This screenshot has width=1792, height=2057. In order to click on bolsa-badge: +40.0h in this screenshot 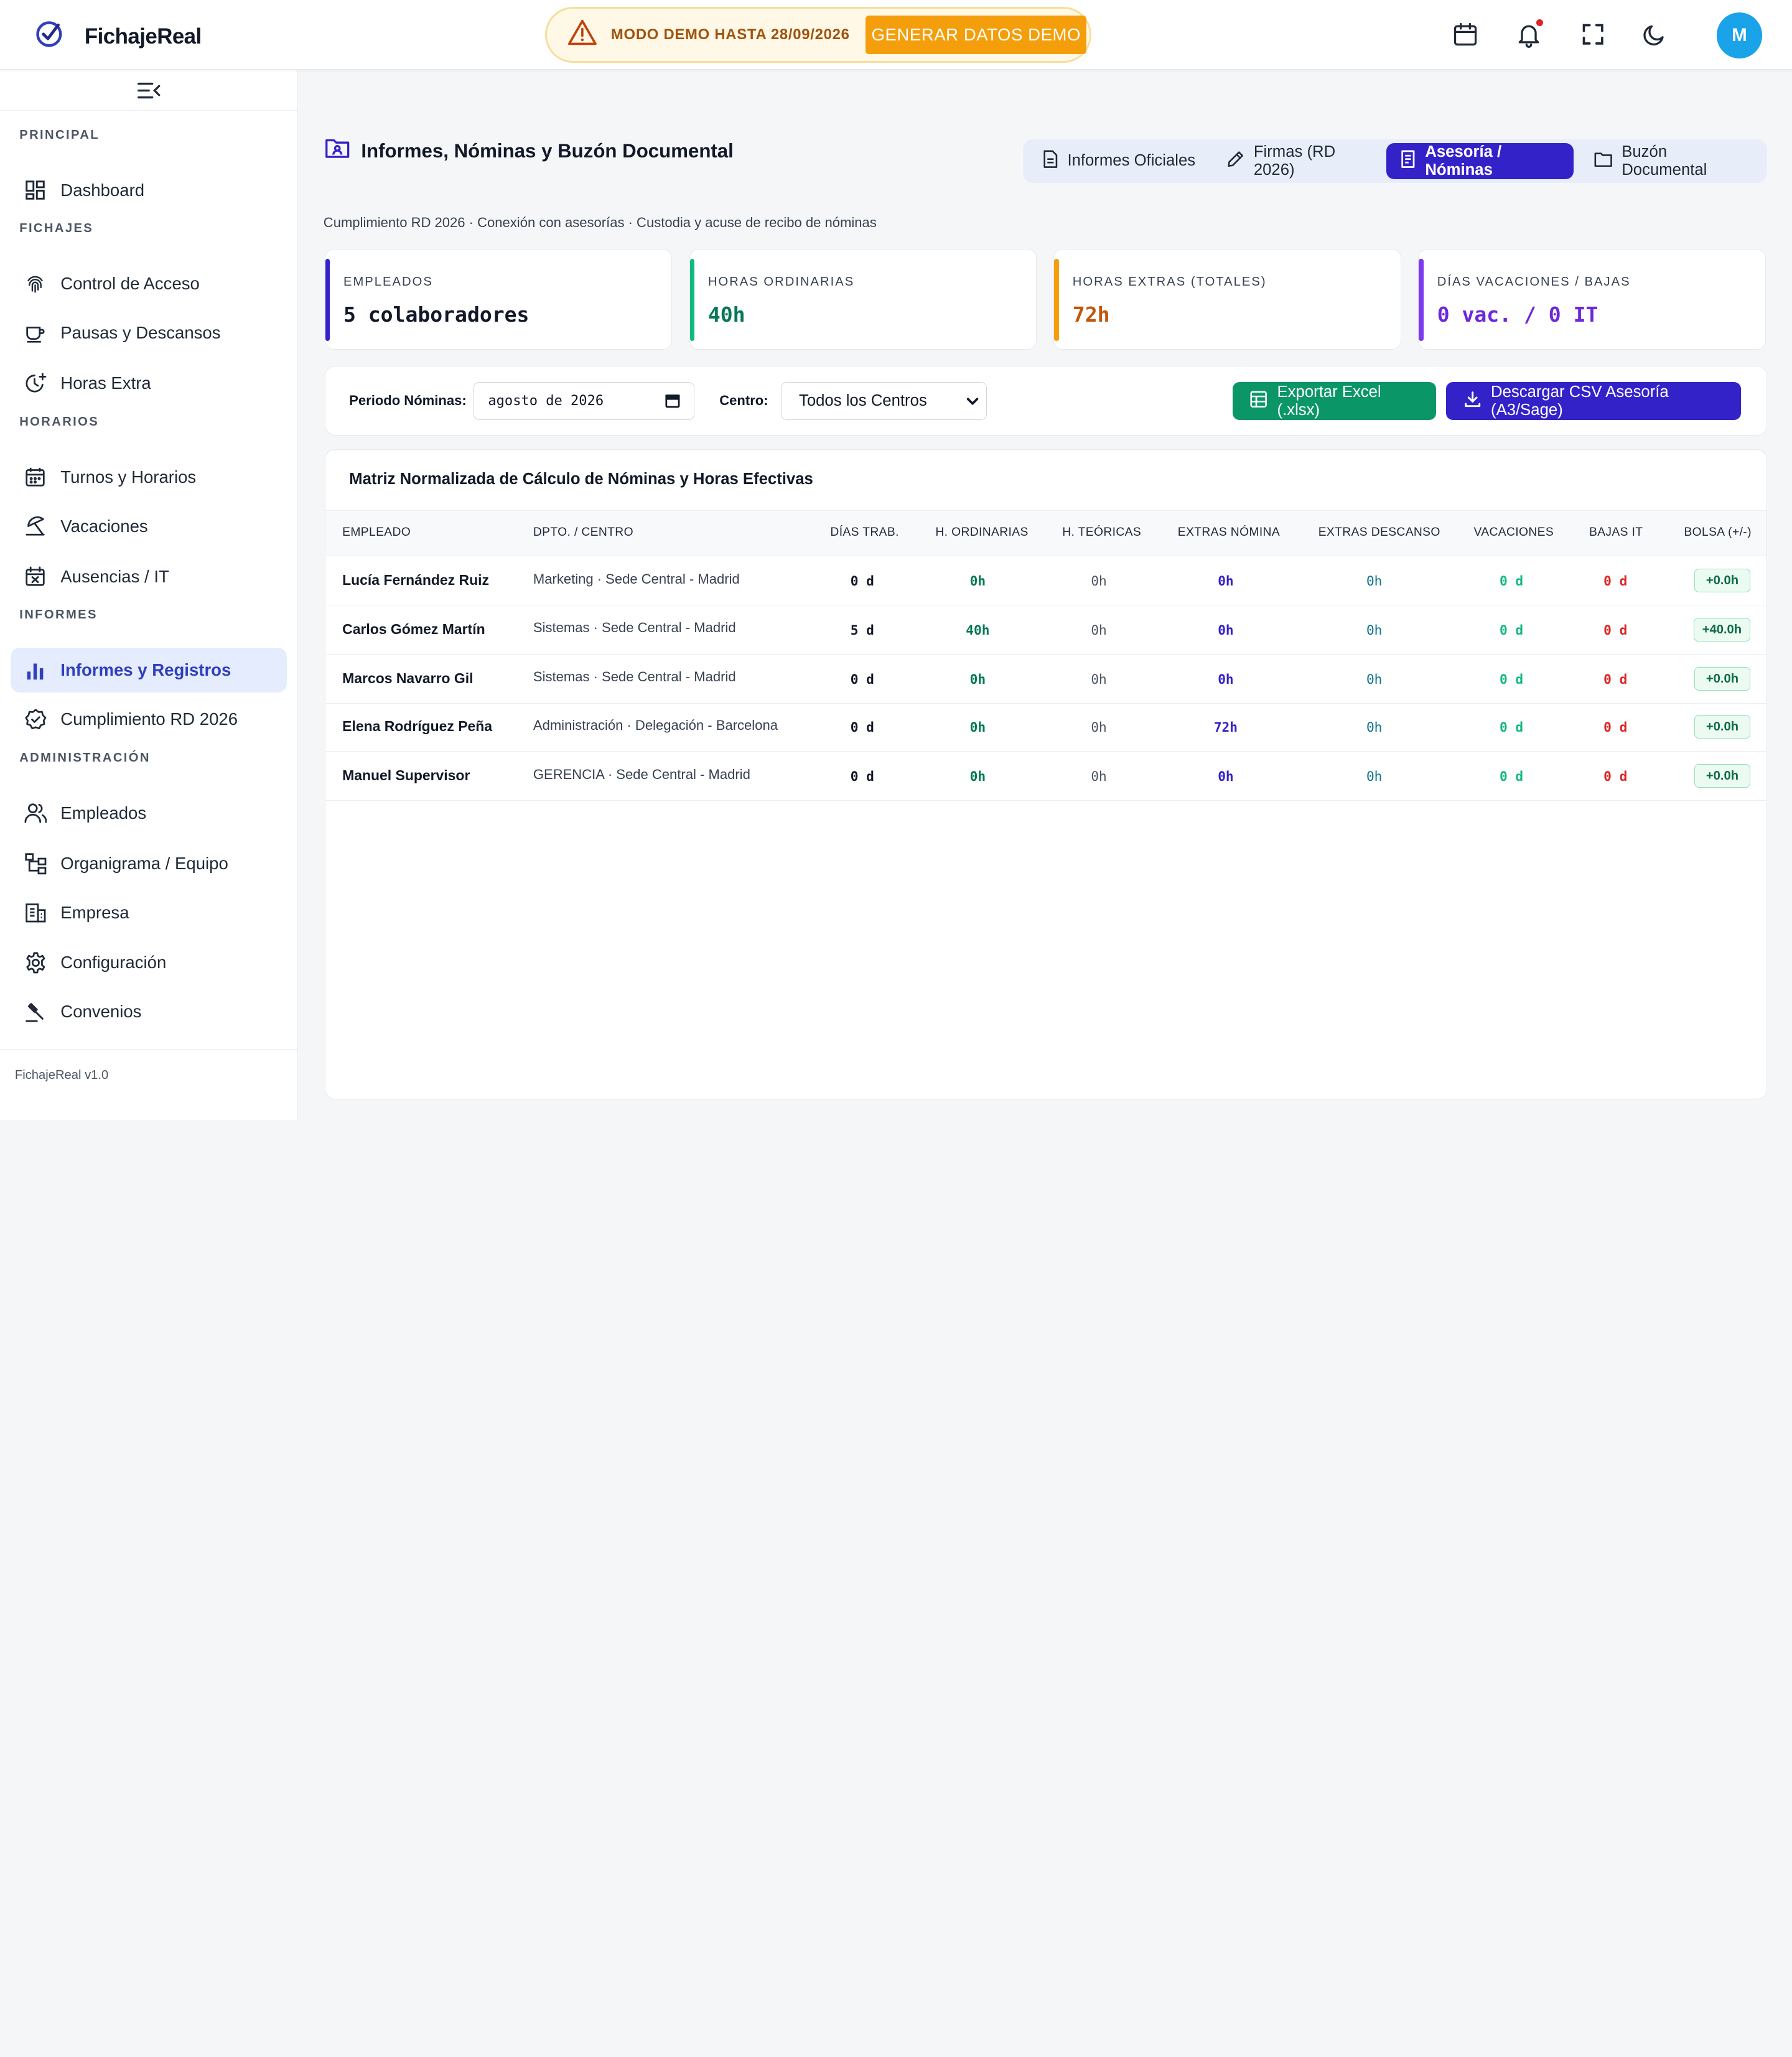, I will do `click(1722, 629)`.